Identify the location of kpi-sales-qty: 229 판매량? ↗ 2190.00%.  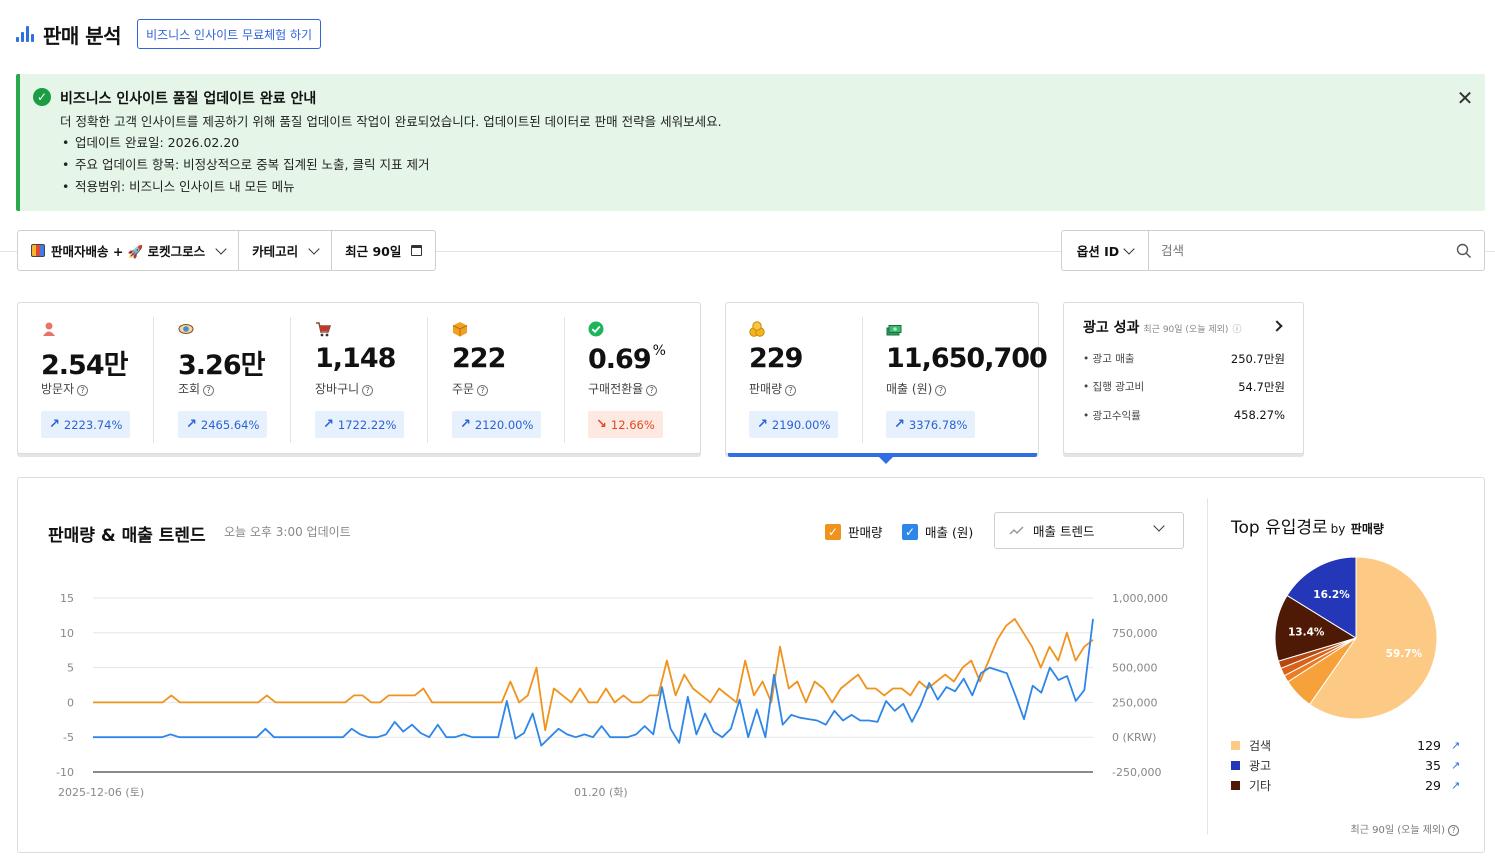
(817, 380).